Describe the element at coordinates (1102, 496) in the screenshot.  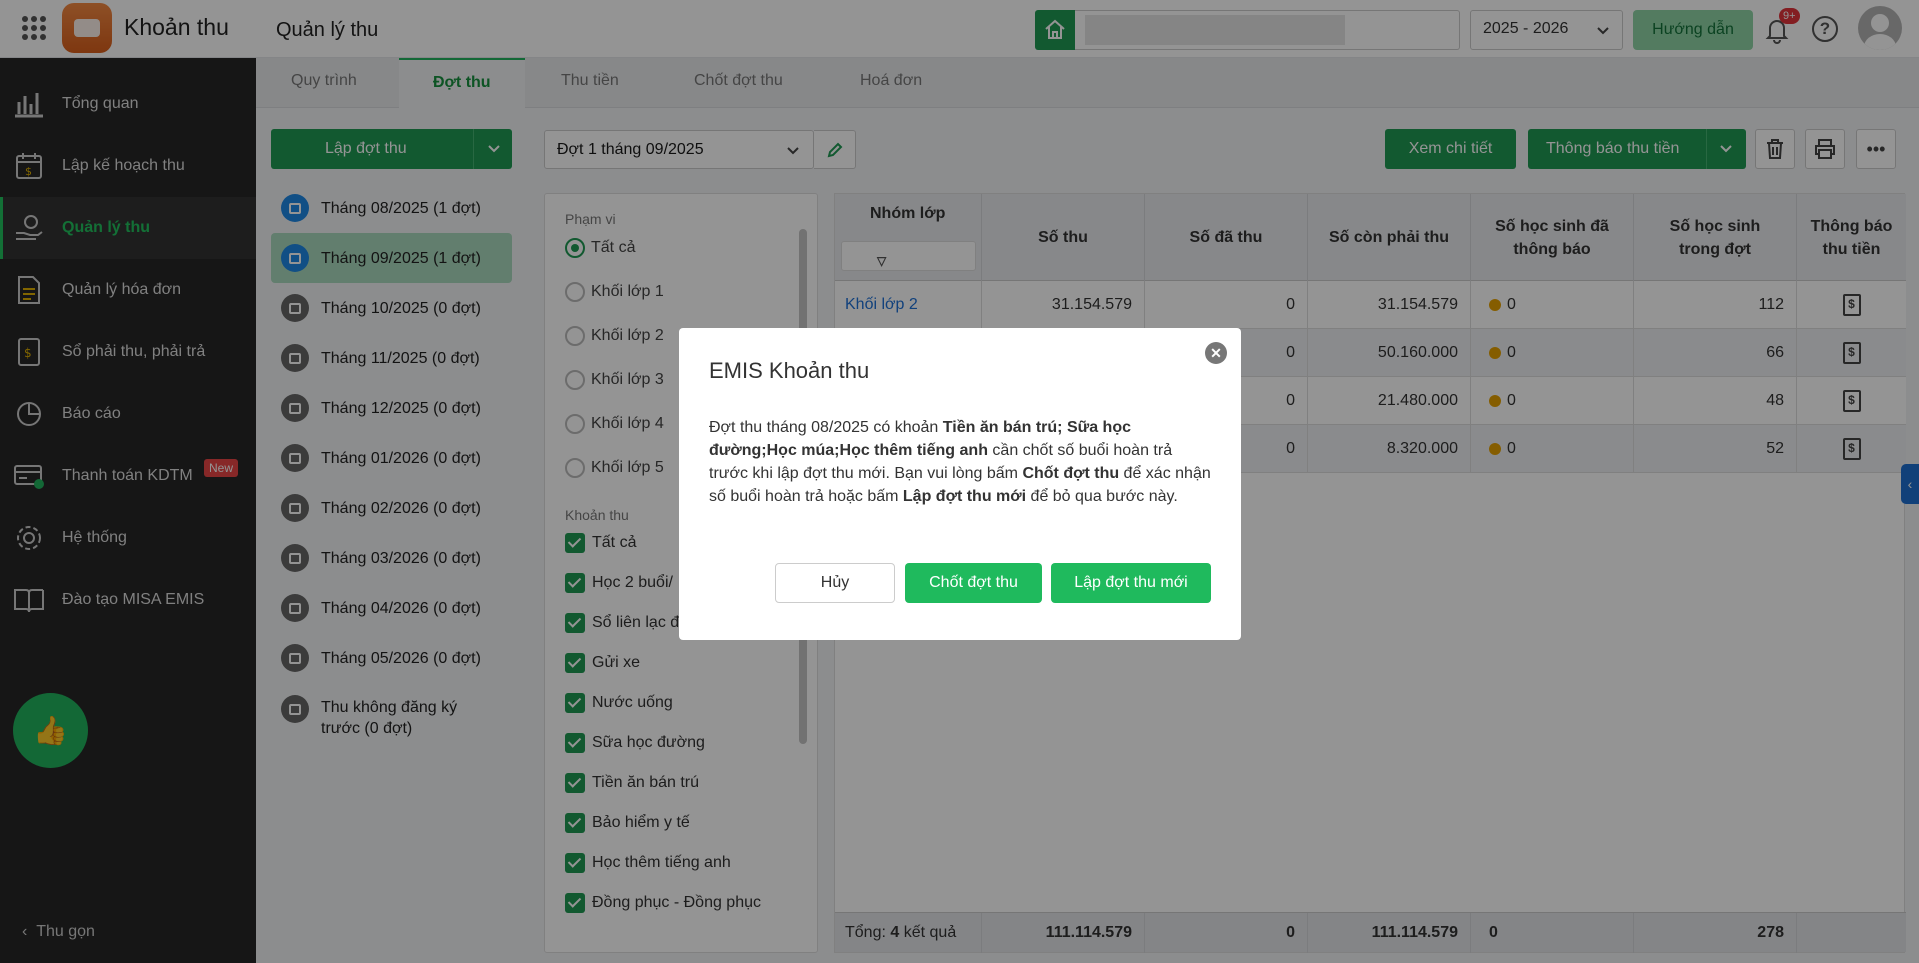
I see `msg-part: để bỏ qua bước này.` at that location.